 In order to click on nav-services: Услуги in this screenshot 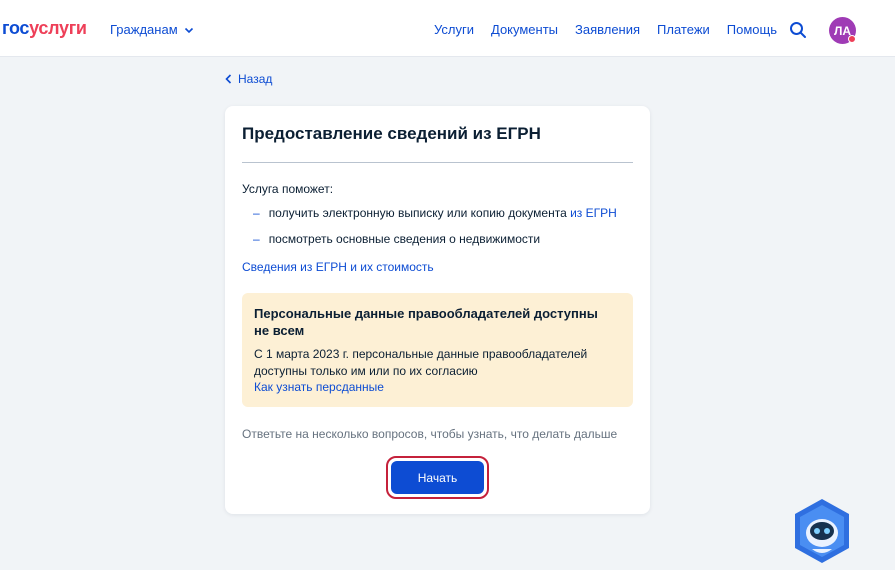, I will do `click(454, 29)`.